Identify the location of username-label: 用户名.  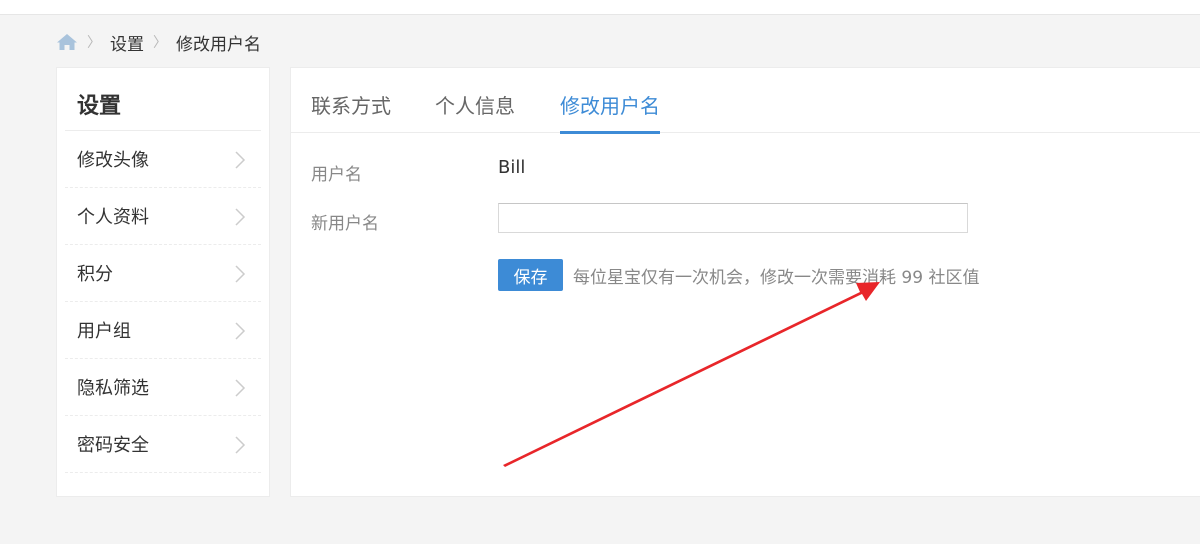
(336, 175).